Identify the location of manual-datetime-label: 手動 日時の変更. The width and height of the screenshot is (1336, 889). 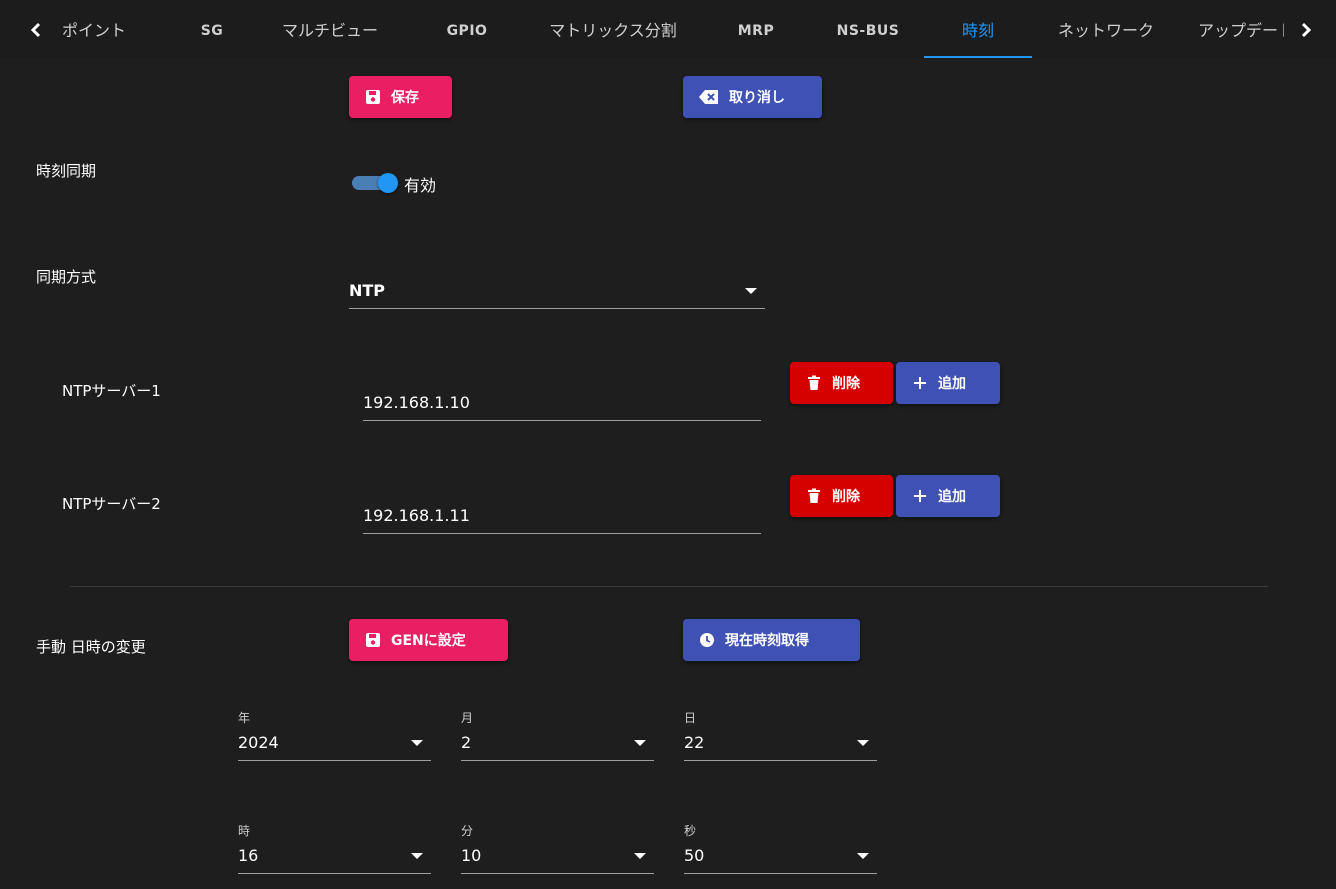
(91, 647).